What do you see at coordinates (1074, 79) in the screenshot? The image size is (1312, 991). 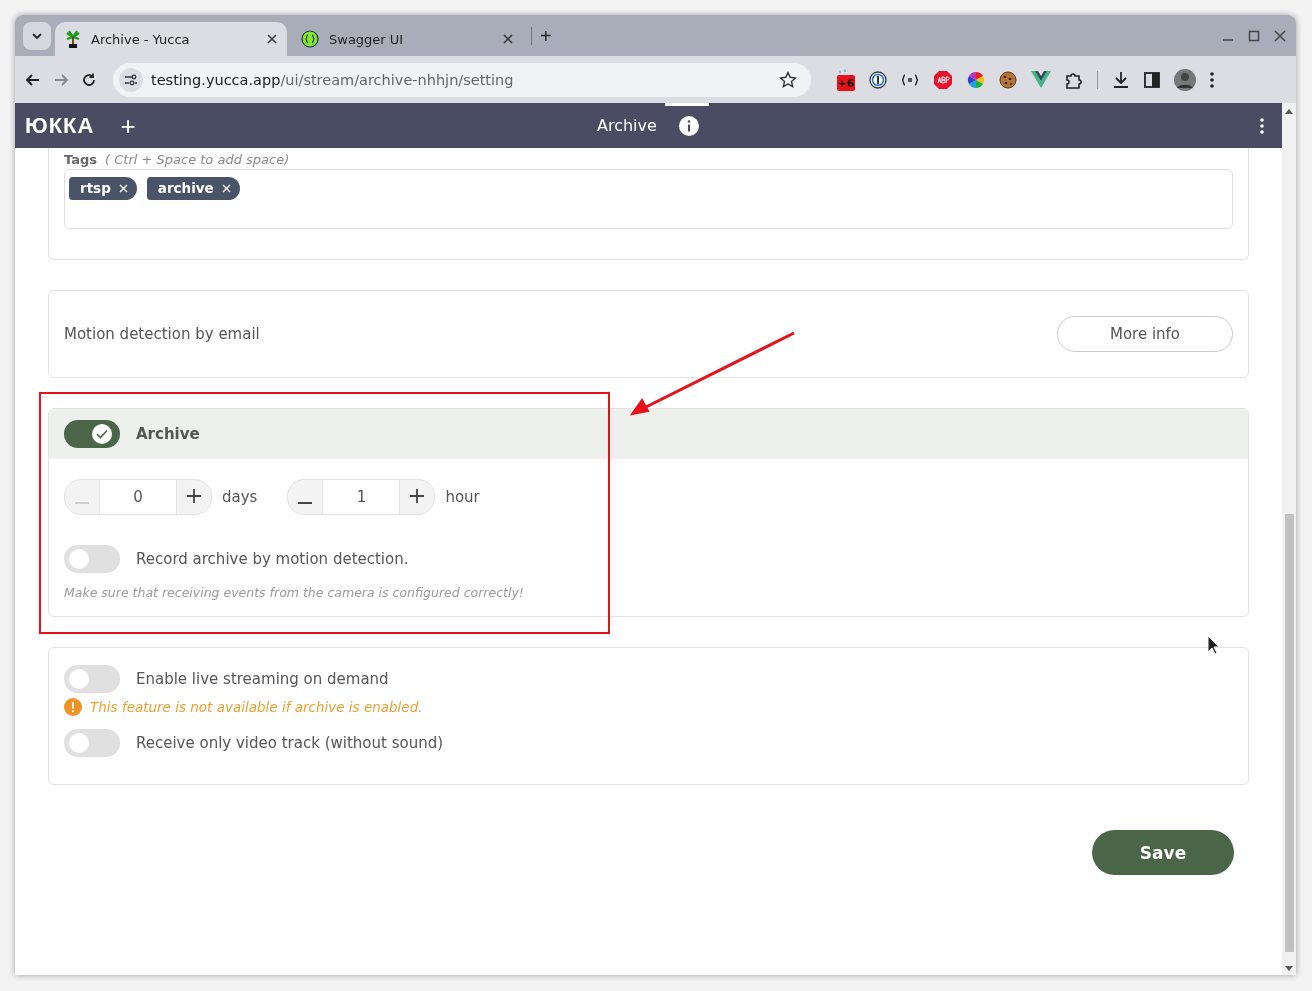 I see `puzzle-icon` at bounding box center [1074, 79].